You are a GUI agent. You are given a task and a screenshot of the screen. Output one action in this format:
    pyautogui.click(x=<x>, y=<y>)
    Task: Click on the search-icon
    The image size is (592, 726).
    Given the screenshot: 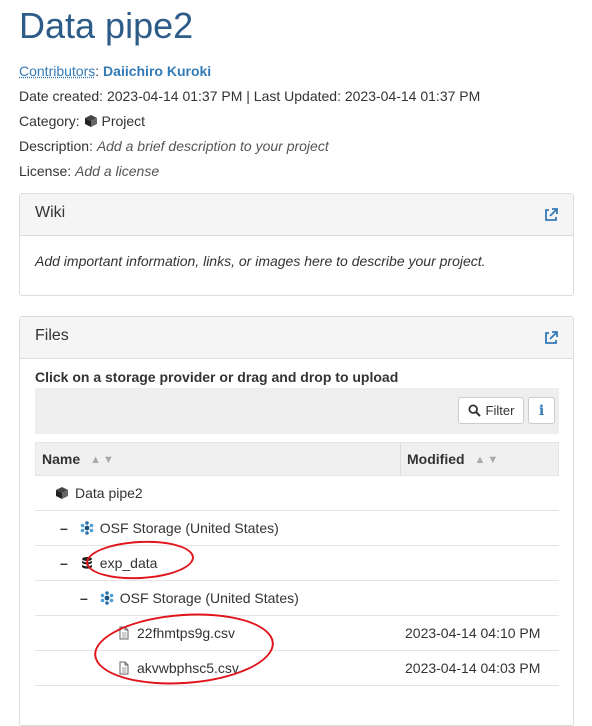 What is the action you would take?
    pyautogui.click(x=474, y=410)
    